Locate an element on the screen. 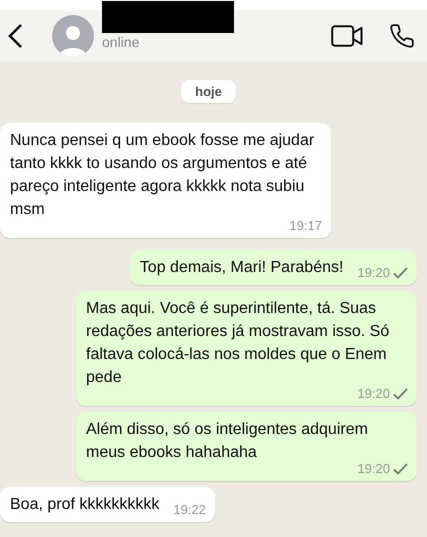 The image size is (427, 537). video-camera-icon is located at coordinates (347, 36).